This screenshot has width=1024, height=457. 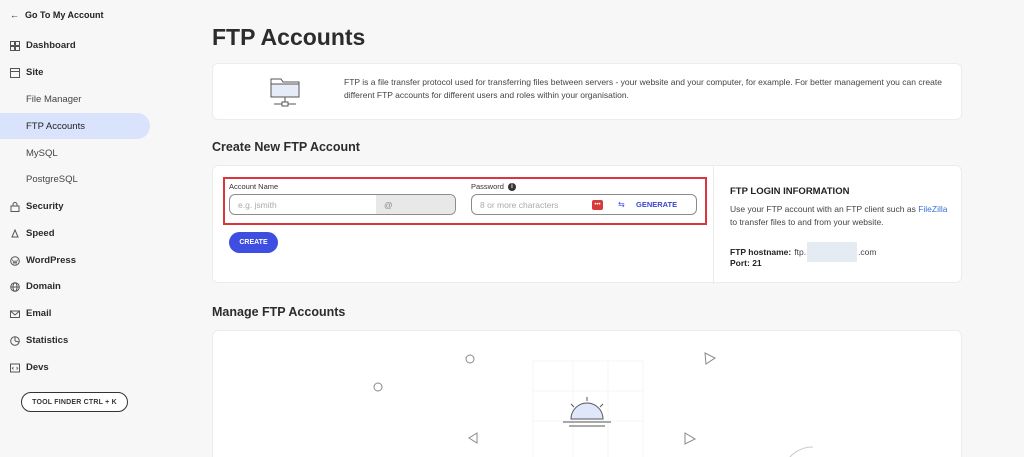 What do you see at coordinates (623, 204) in the screenshot?
I see `refresh-icon: ⇆` at bounding box center [623, 204].